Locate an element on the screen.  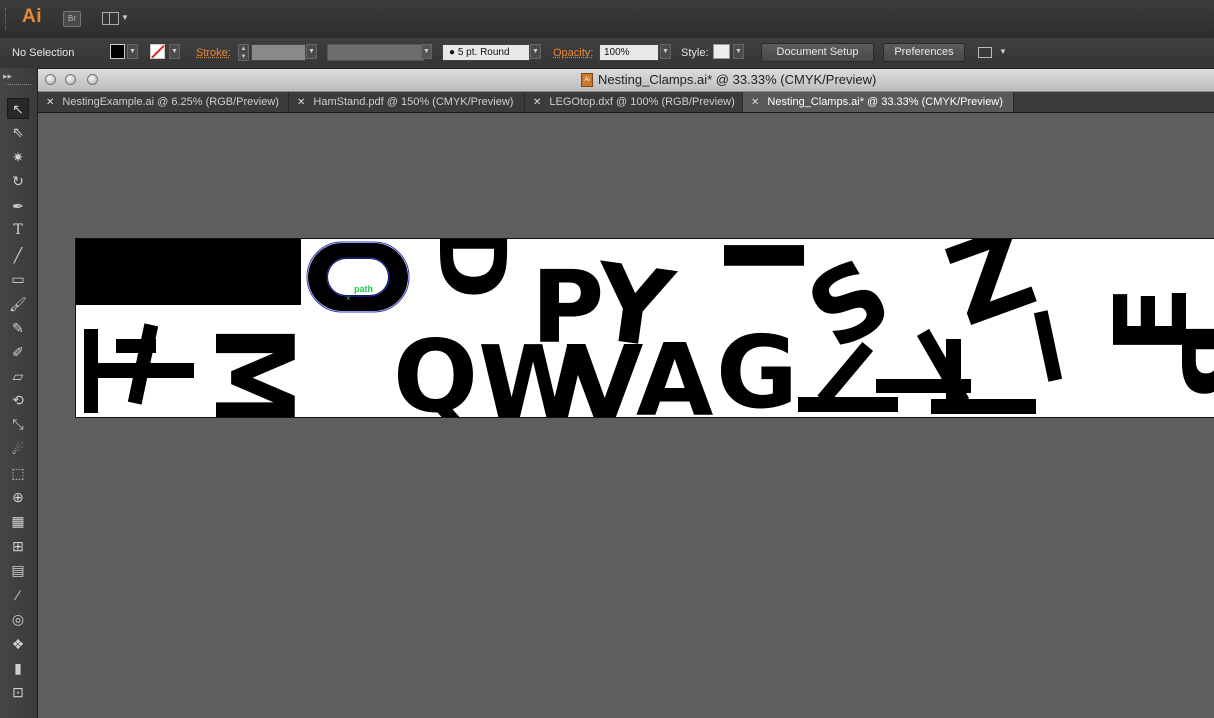
magic-wand-tool-icon: ✷ is located at coordinates (18, 157).